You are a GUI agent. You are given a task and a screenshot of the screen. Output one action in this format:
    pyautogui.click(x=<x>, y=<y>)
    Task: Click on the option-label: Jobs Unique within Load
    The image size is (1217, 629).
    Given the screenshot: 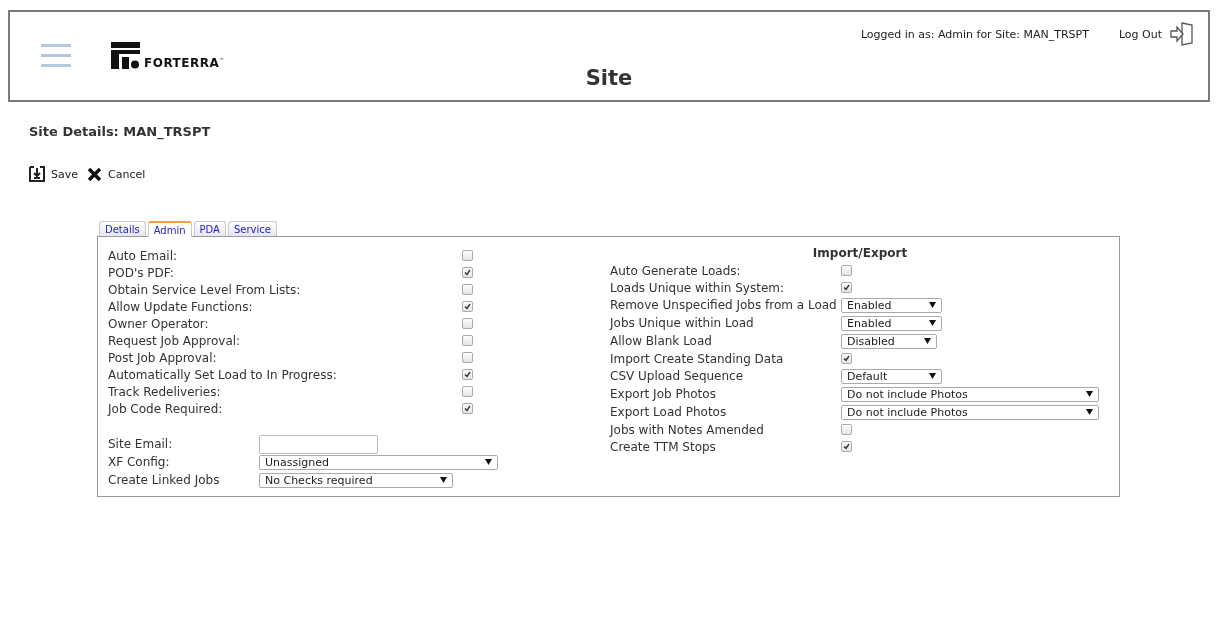 What is the action you would take?
    pyautogui.click(x=682, y=323)
    